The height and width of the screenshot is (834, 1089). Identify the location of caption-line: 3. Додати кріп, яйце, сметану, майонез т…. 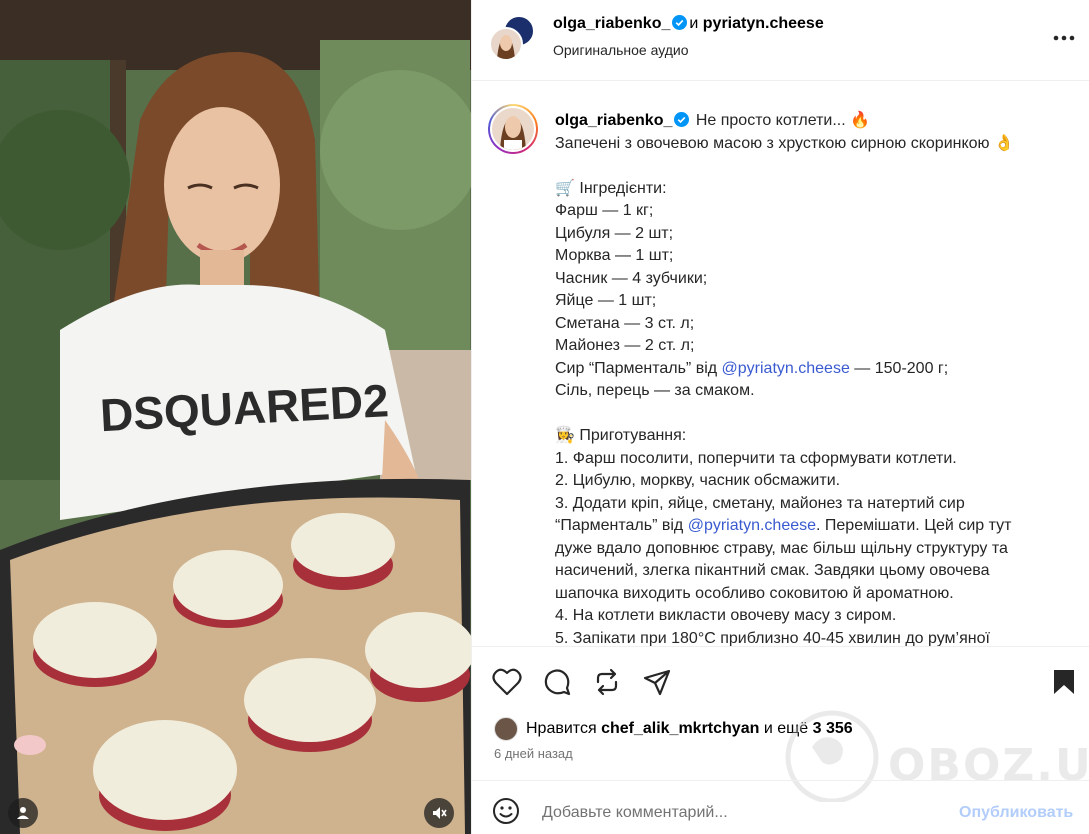
(760, 503).